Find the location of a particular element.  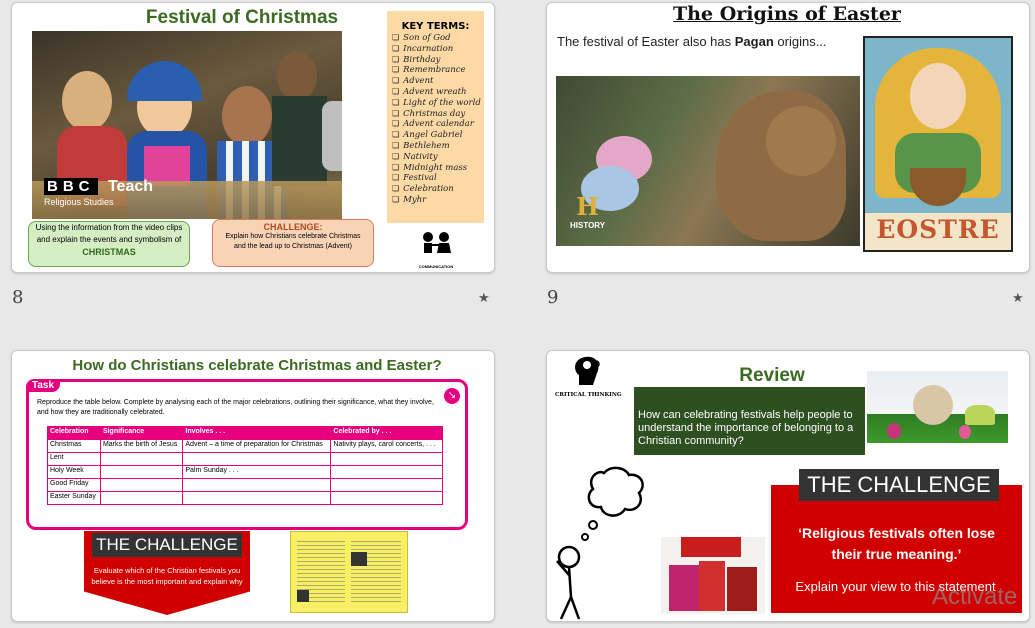

table-header-cell: Celebration is located at coordinates (74, 433).